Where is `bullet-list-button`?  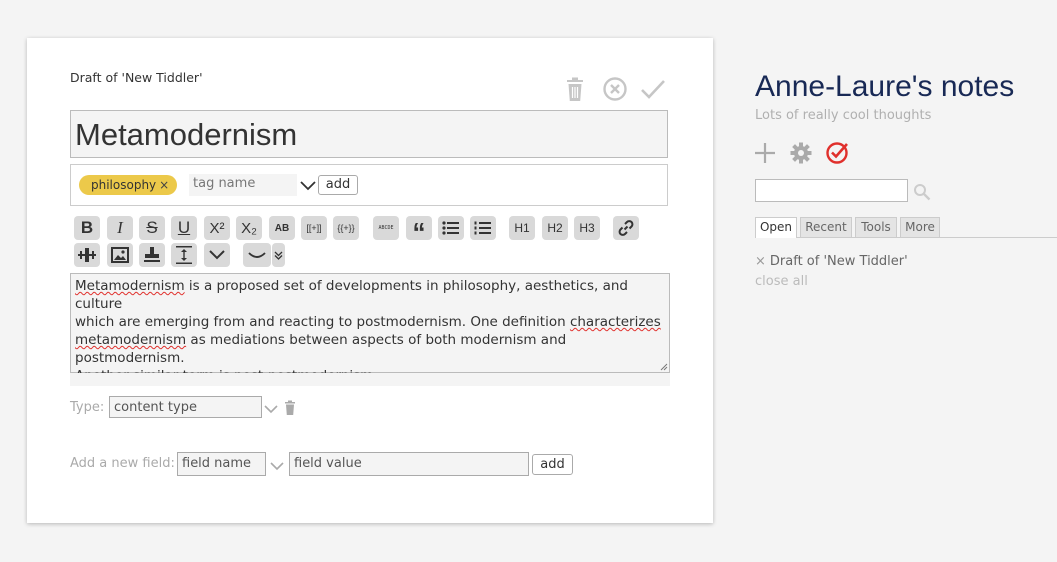 bullet-list-button is located at coordinates (451, 228).